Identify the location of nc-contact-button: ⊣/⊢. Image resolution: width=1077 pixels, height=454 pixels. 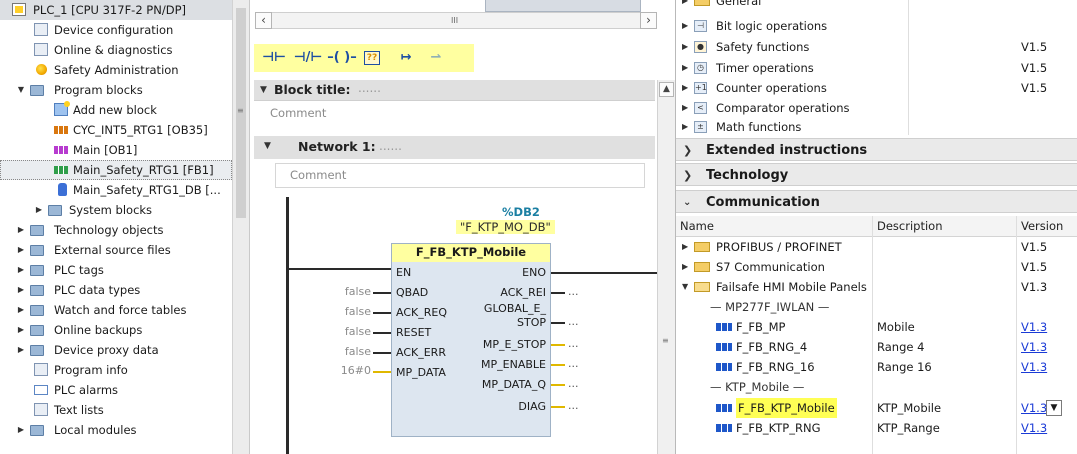
(308, 58).